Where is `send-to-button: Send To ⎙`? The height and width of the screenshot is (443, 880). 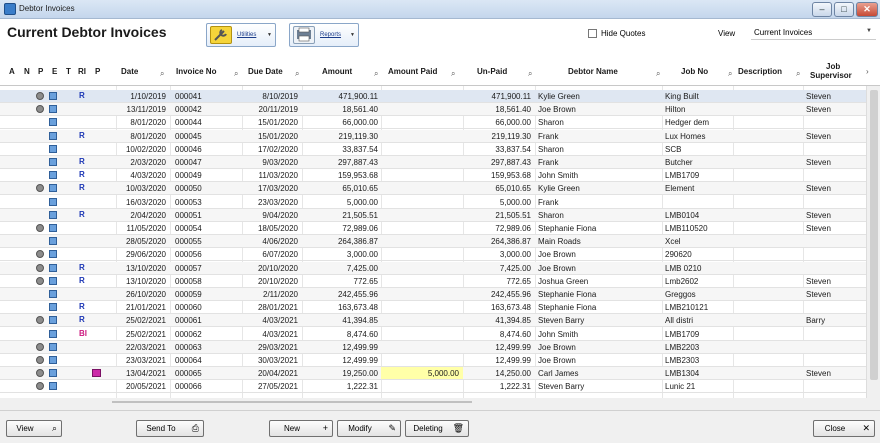 send-to-button: Send To ⎙ is located at coordinates (170, 428).